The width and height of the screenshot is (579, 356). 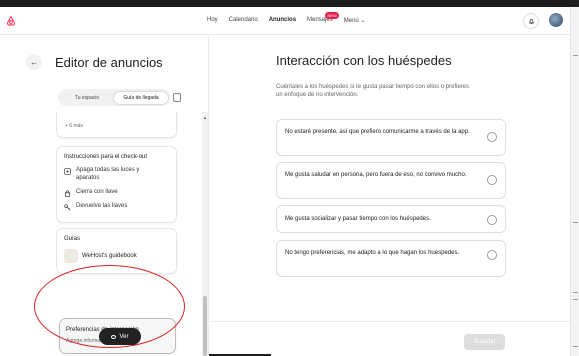 I want to click on keys-icon, so click(x=67, y=207).